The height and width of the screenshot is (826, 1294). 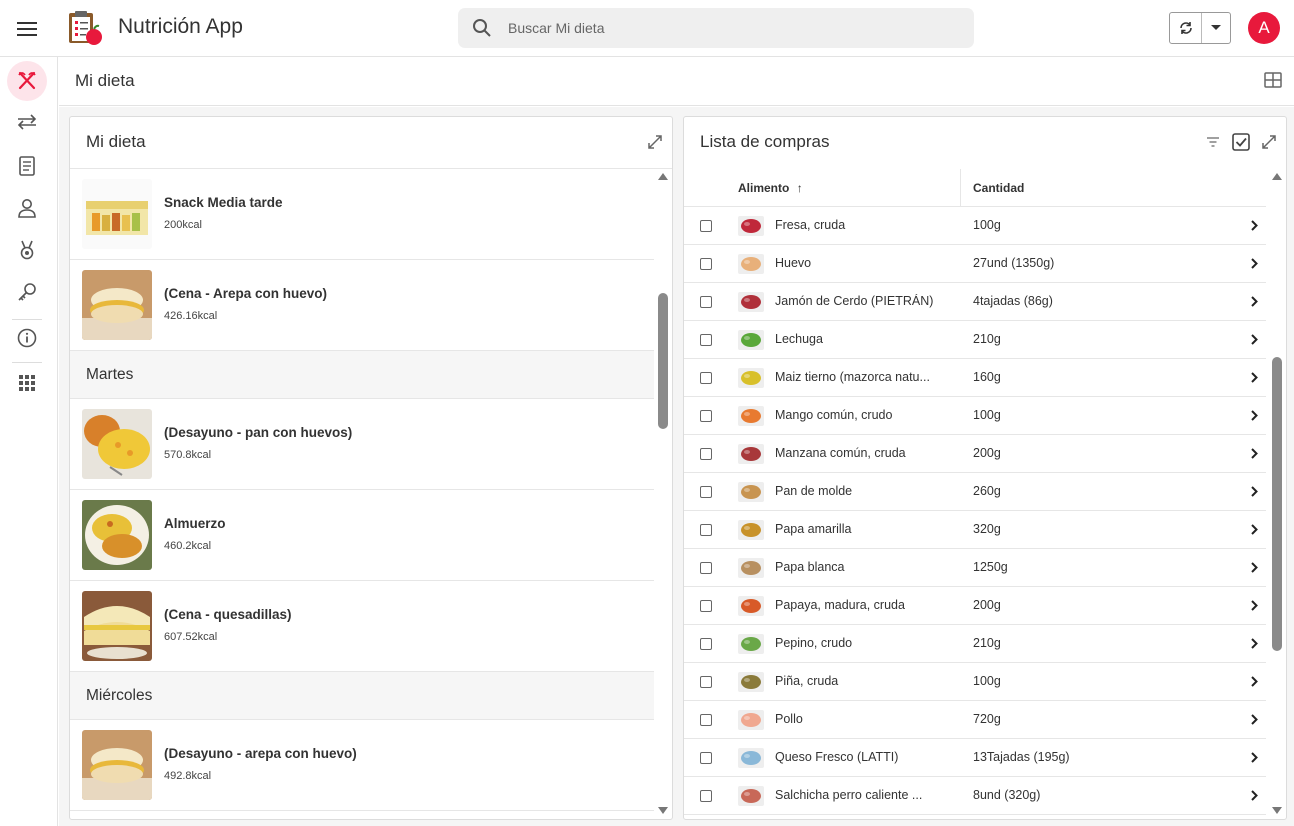 I want to click on table-row: Queso Fresco (LATTI) 13Tajadas (195g), so click(x=975, y=758).